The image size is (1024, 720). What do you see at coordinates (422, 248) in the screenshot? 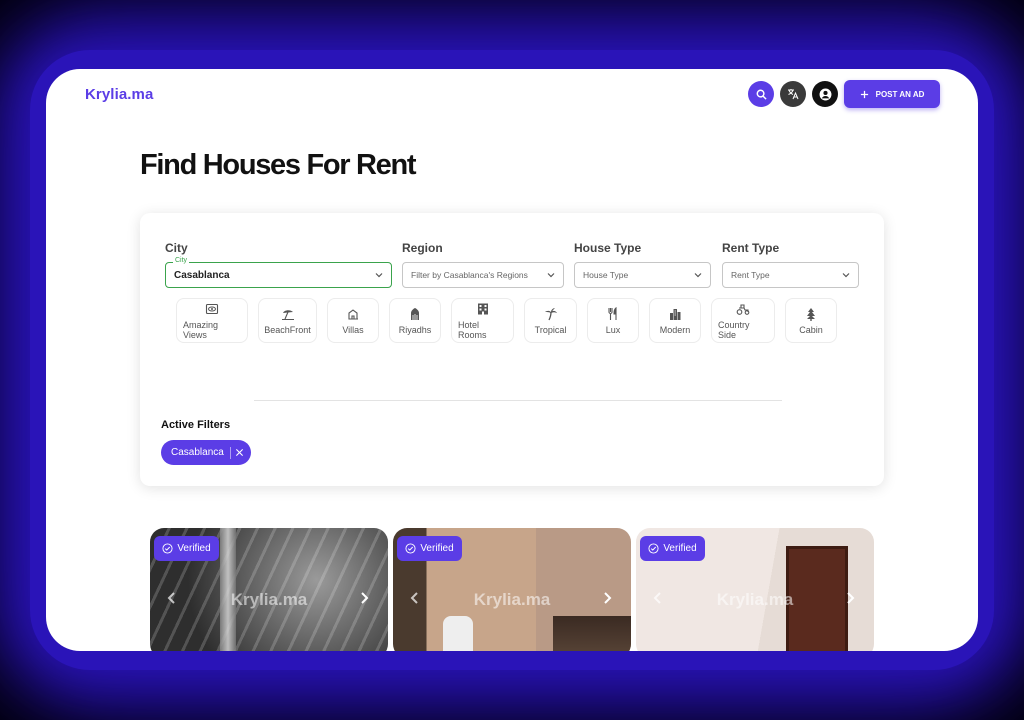
I see `region-label: Region` at bounding box center [422, 248].